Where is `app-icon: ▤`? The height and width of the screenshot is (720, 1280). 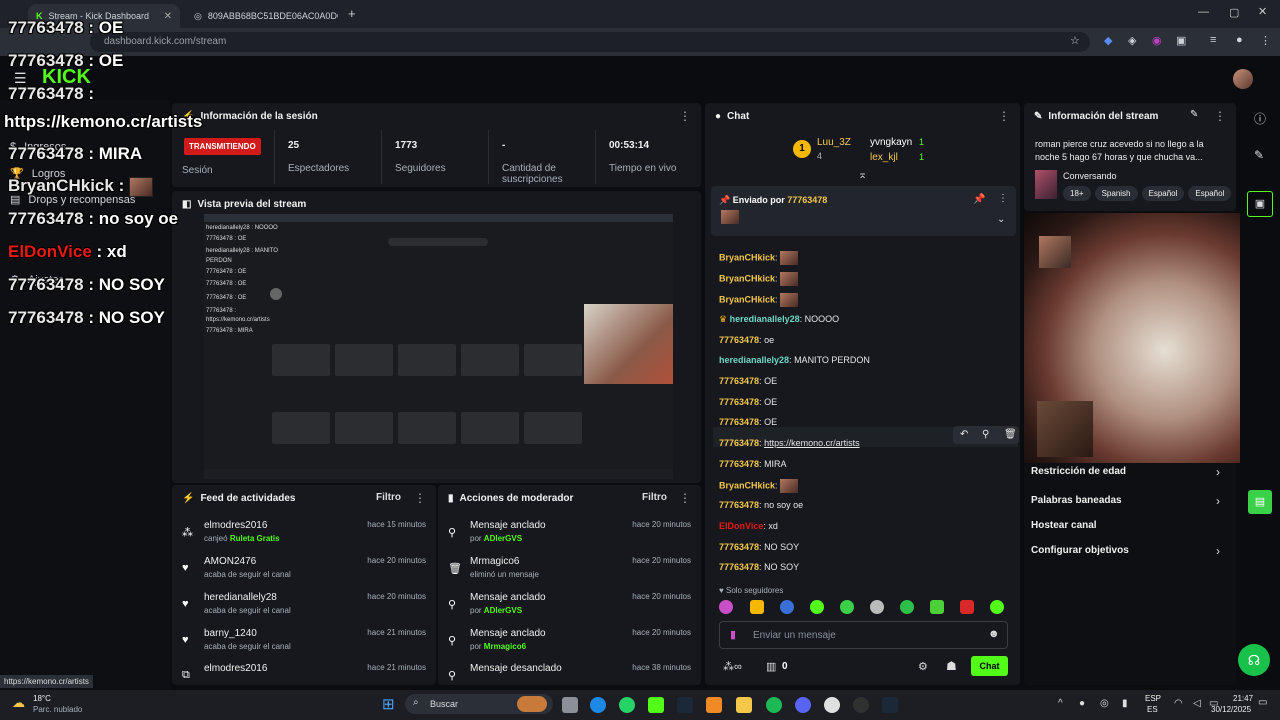
app-icon: ▤ is located at coordinates (1260, 502).